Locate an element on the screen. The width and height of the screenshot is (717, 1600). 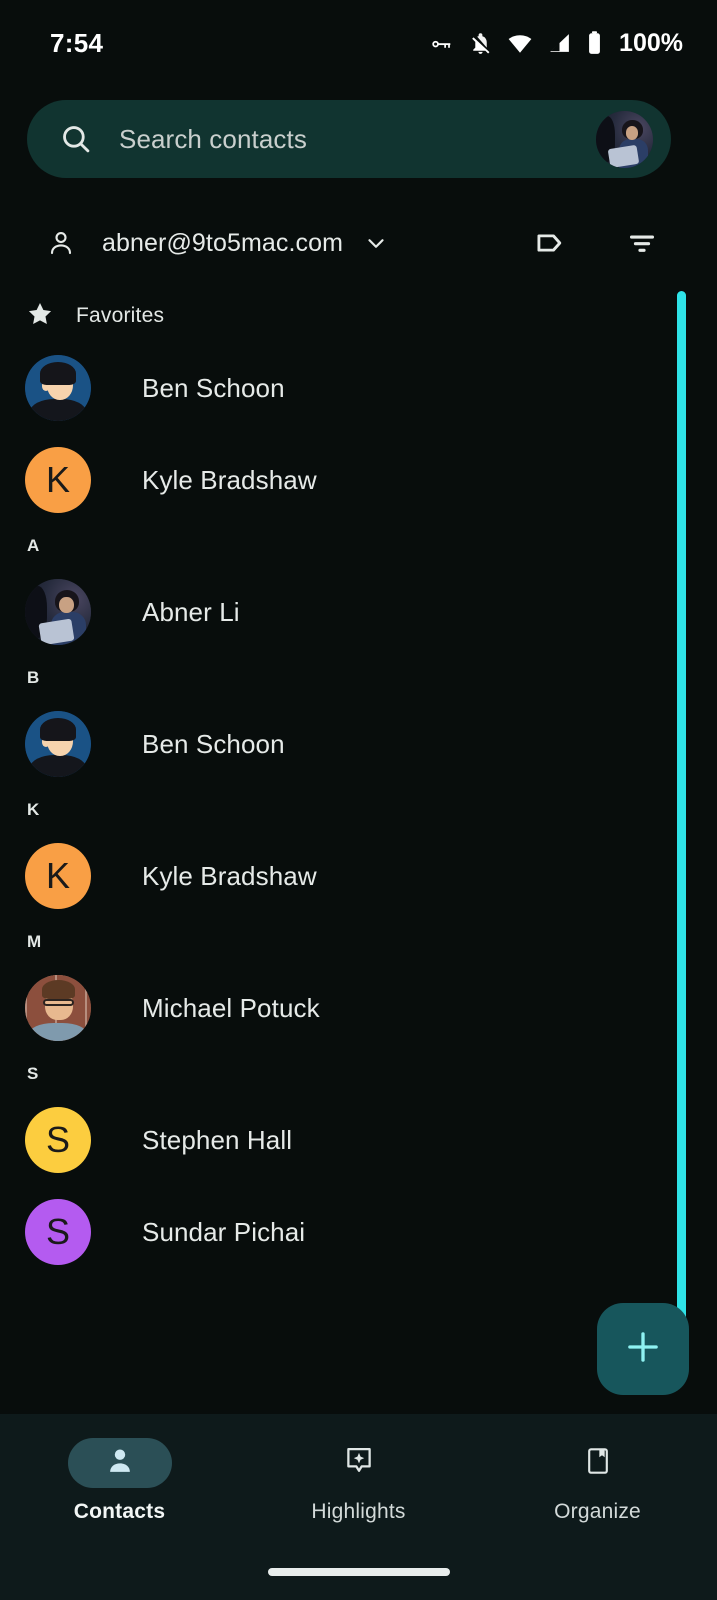
plus-icon is located at coordinates (643, 1349).